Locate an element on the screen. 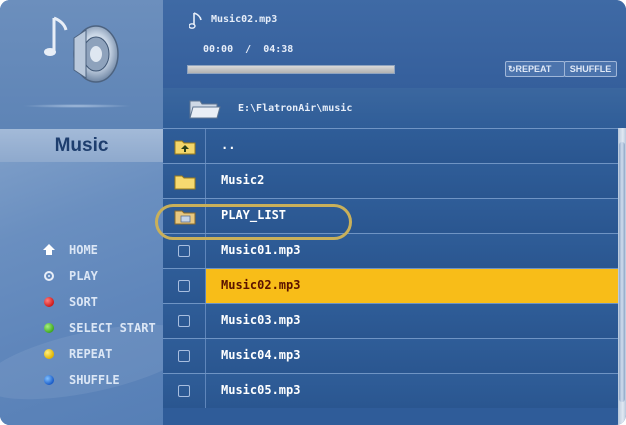 This screenshot has width=626, height=425. menu-item-select-start: SELECT START is located at coordinates (100, 328).